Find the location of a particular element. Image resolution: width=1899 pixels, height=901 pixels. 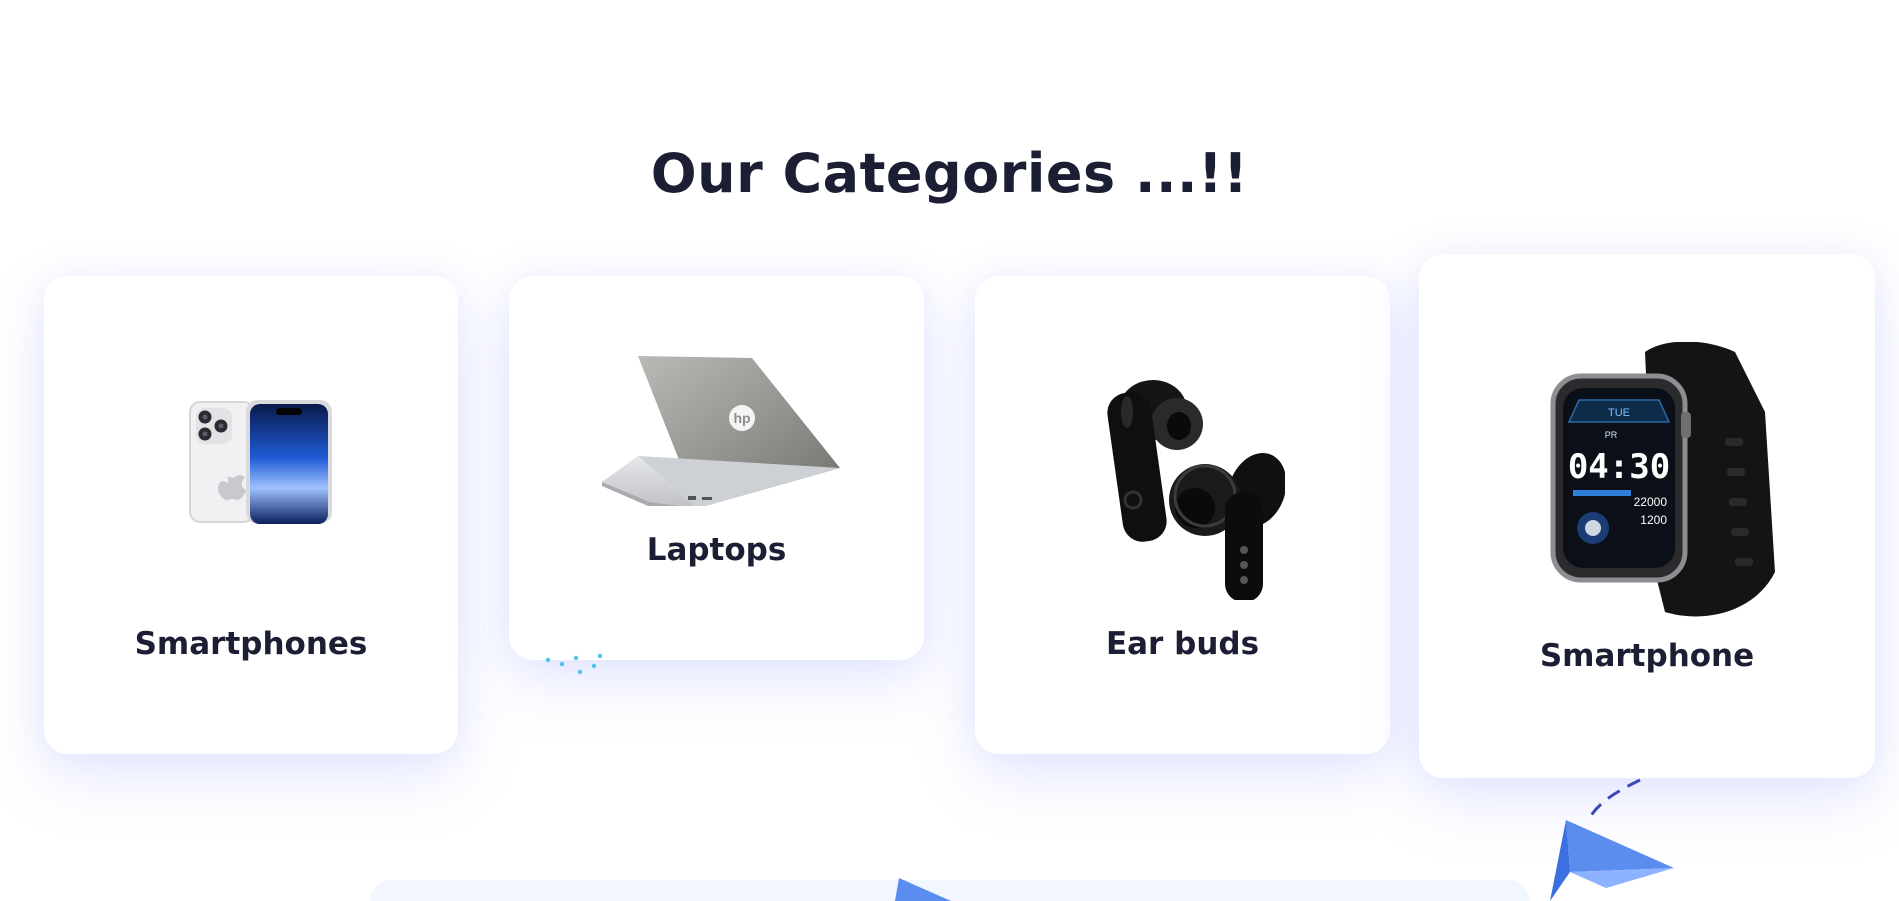

category-card-earbuds: Ear buds is located at coordinates (1182, 515).